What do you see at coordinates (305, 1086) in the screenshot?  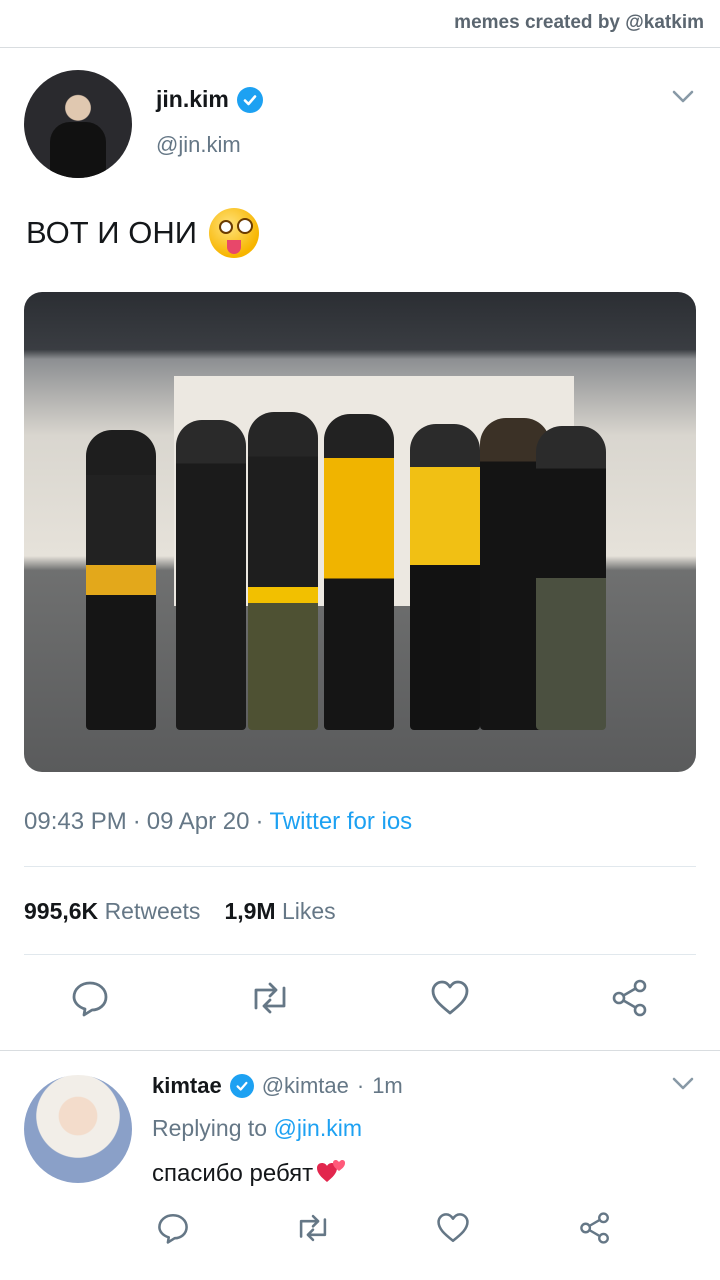 I see `reply-handle: @kimtae` at bounding box center [305, 1086].